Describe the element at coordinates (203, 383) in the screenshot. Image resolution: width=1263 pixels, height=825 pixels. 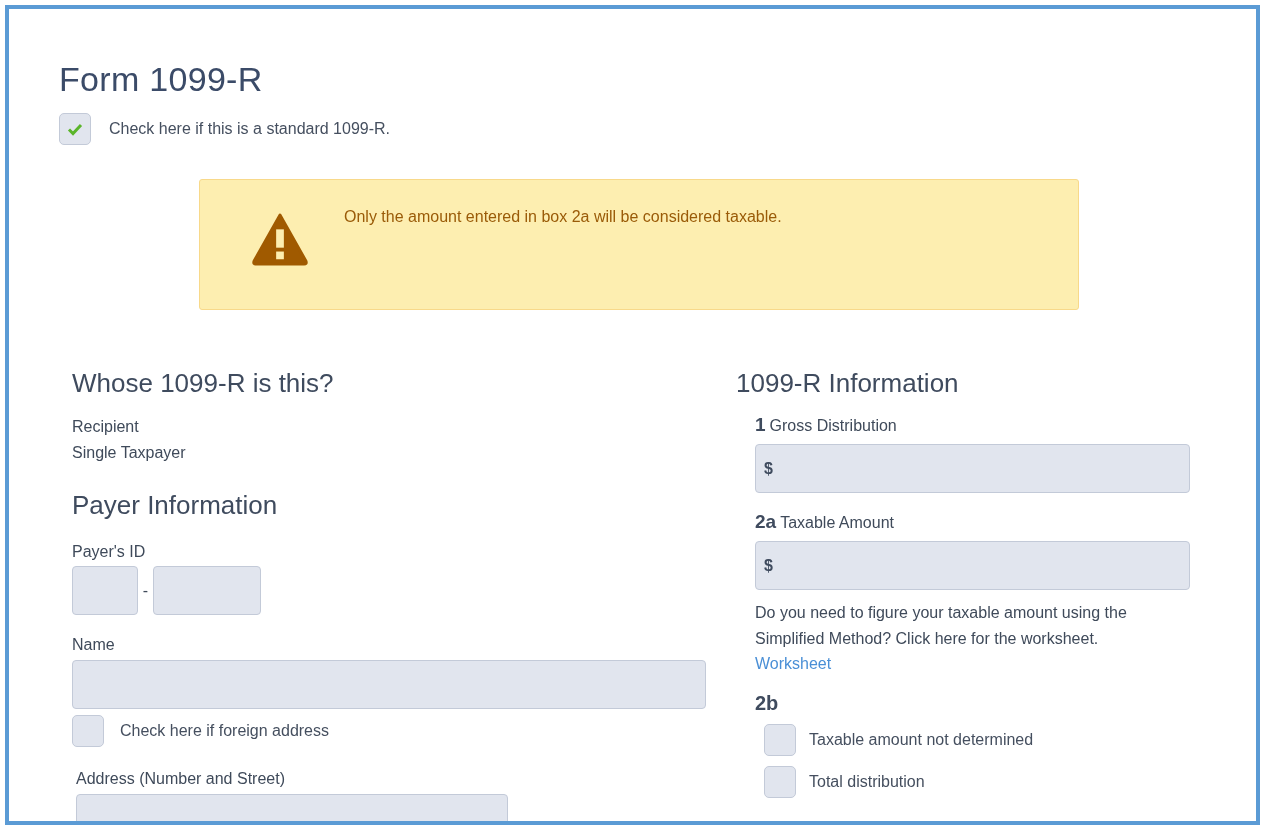
I see `section-heading: Whose 1099-R is this?` at that location.